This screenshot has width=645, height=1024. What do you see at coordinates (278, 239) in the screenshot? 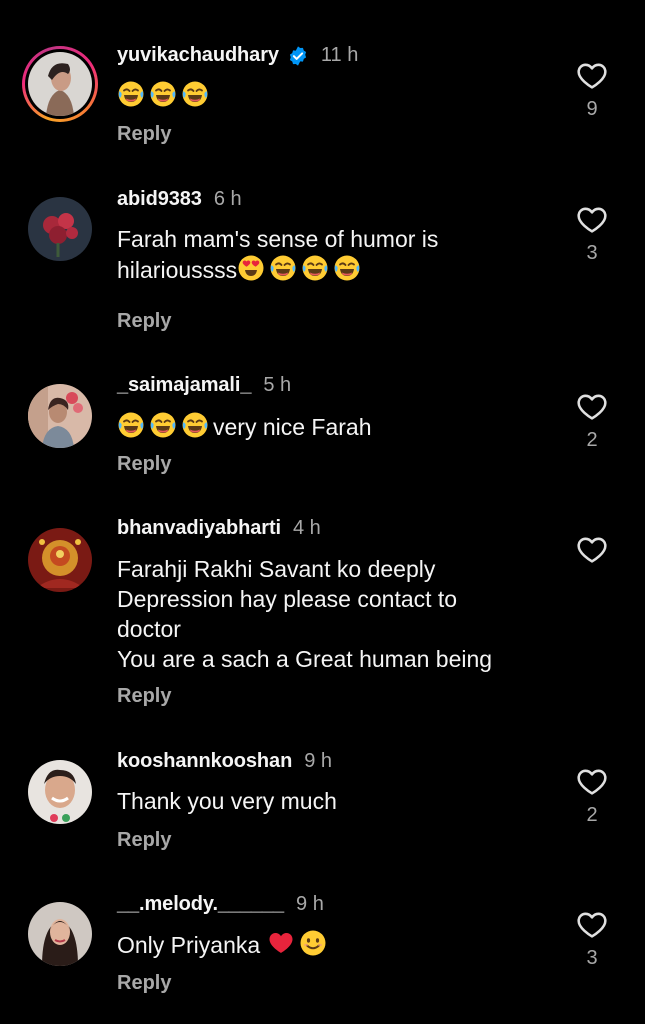
I see `comment-text-line: Farah mam's sense of humor is` at bounding box center [278, 239].